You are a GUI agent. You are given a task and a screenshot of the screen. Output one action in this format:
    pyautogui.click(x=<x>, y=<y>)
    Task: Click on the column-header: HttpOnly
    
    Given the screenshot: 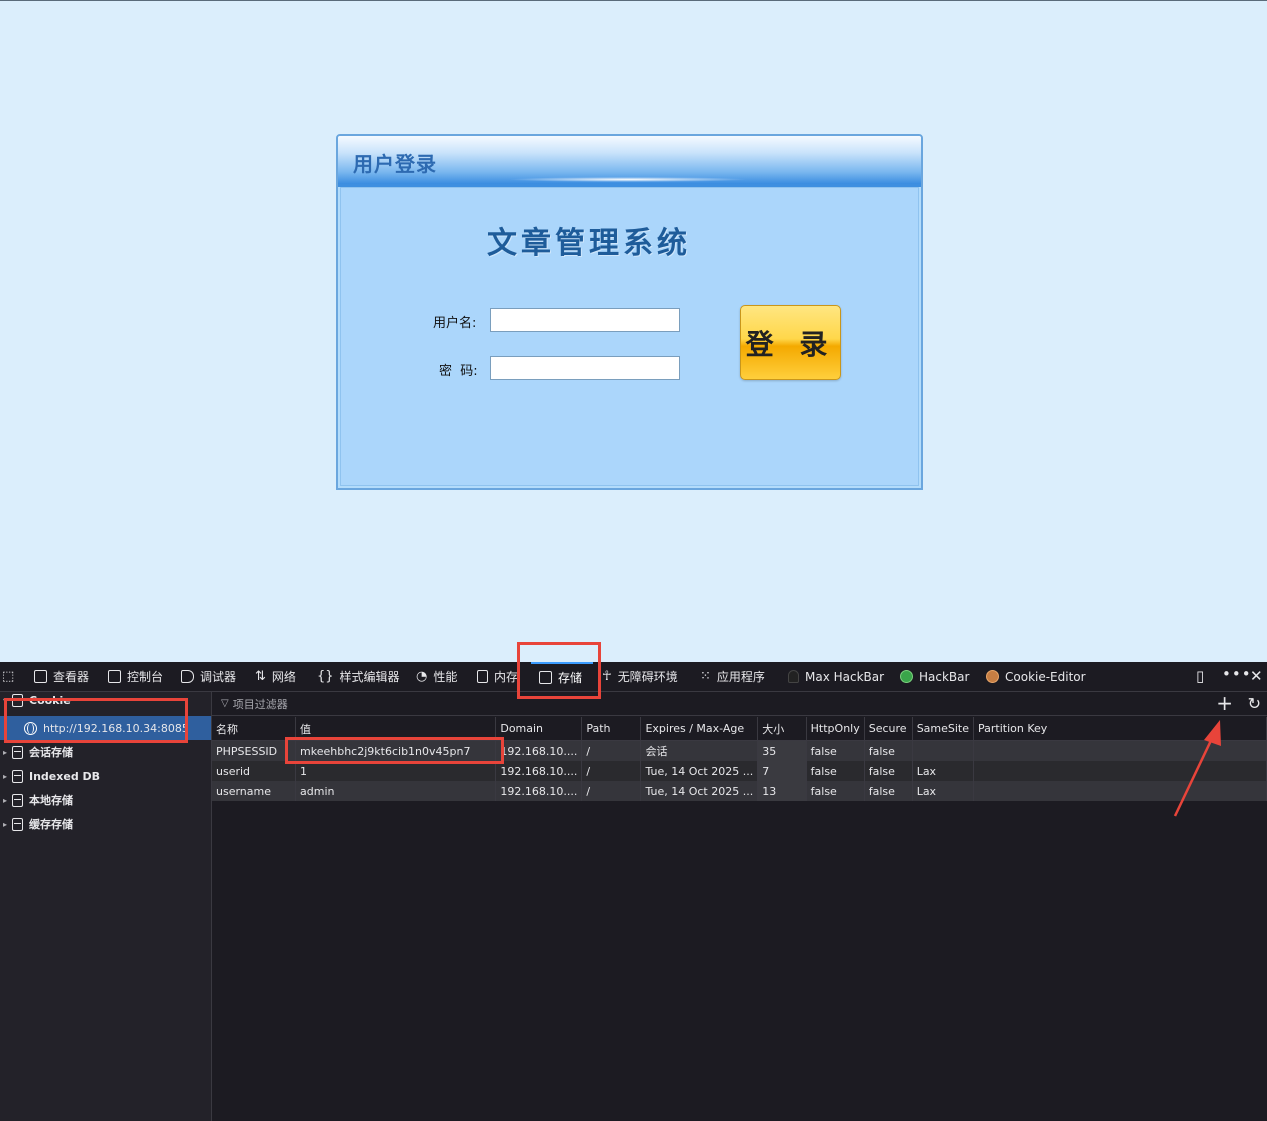 What is the action you would take?
    pyautogui.click(x=835, y=729)
    